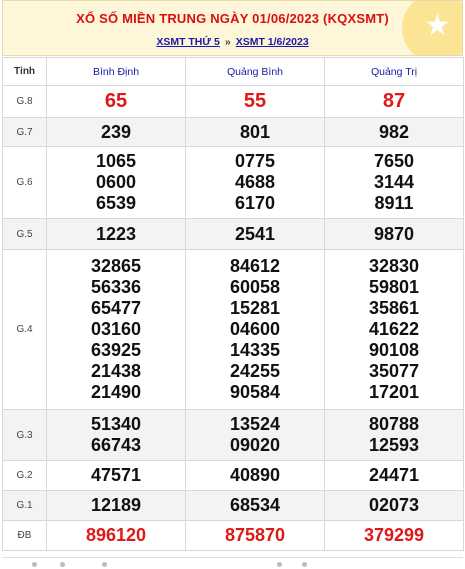 The width and height of the screenshot is (465, 569). What do you see at coordinates (116, 435) in the screenshot?
I see `prize-numbers: 51340 66743` at bounding box center [116, 435].